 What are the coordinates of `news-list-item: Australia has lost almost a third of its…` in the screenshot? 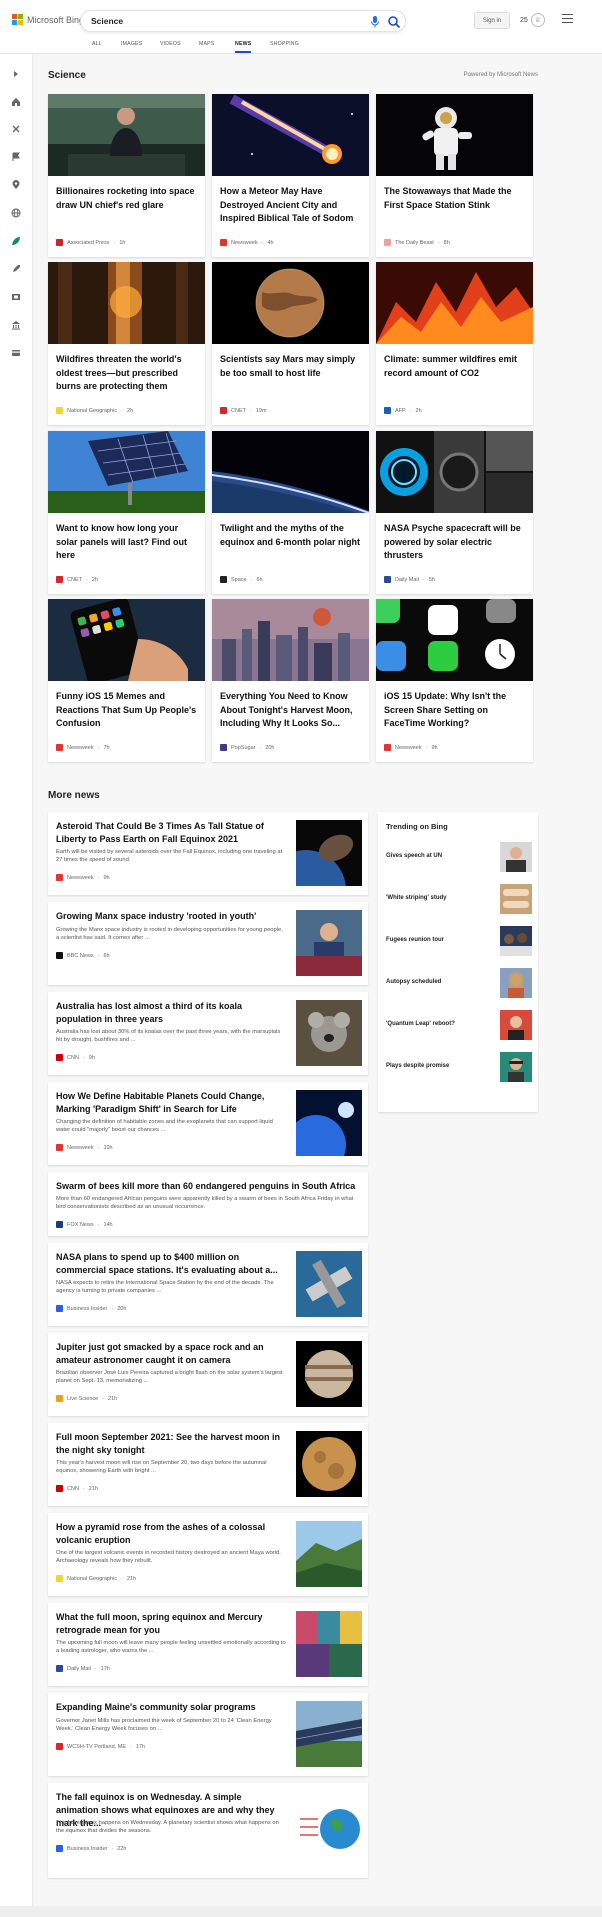 It's located at (208, 1033).